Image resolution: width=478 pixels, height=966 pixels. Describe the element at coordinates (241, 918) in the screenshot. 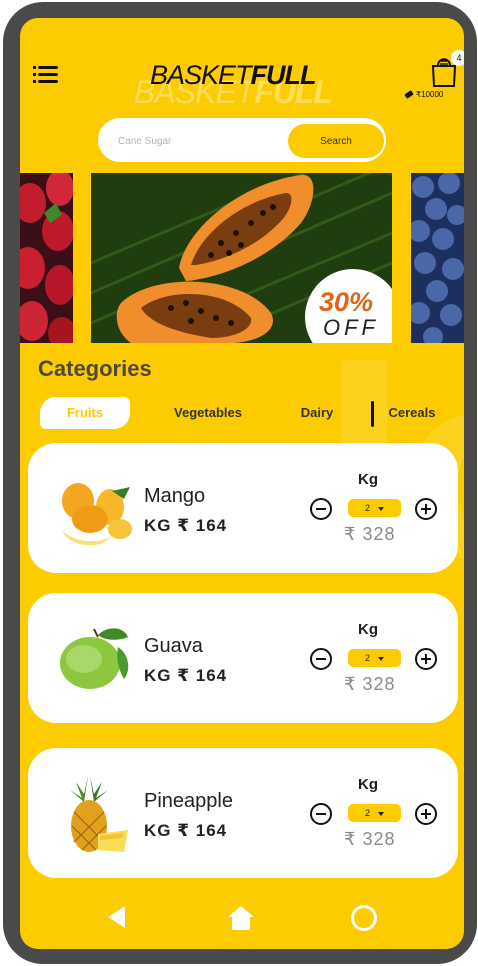

I see `home-icon` at that location.